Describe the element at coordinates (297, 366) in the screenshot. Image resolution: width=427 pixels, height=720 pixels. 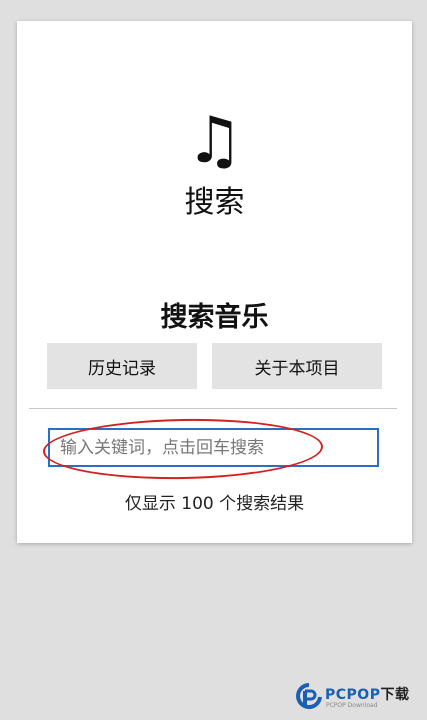
I see `about-project-button: 关于本项目` at that location.